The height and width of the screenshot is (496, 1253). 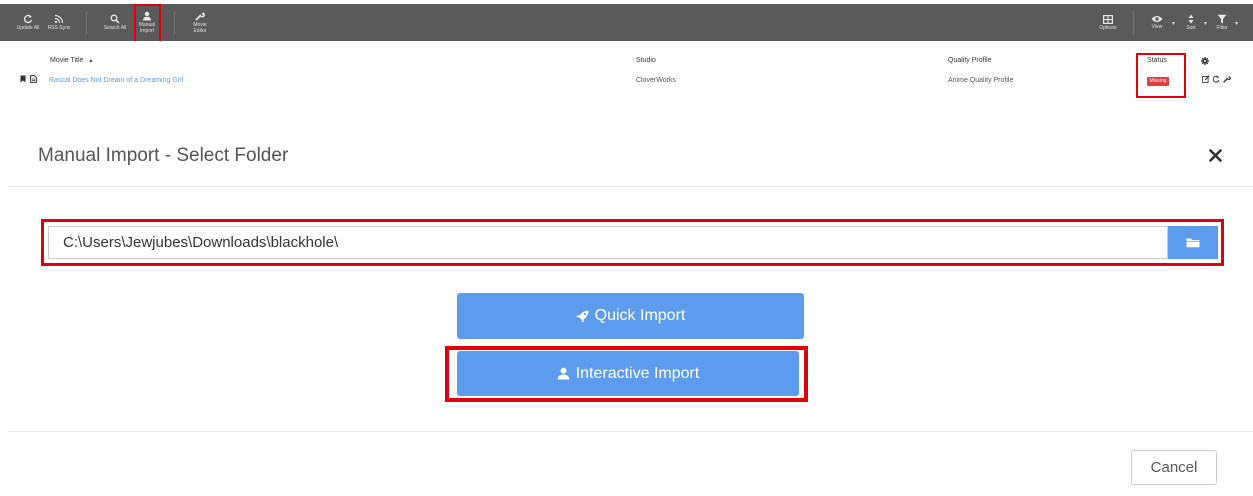 What do you see at coordinates (1205, 62) in the screenshot?
I see `gear-icon` at bounding box center [1205, 62].